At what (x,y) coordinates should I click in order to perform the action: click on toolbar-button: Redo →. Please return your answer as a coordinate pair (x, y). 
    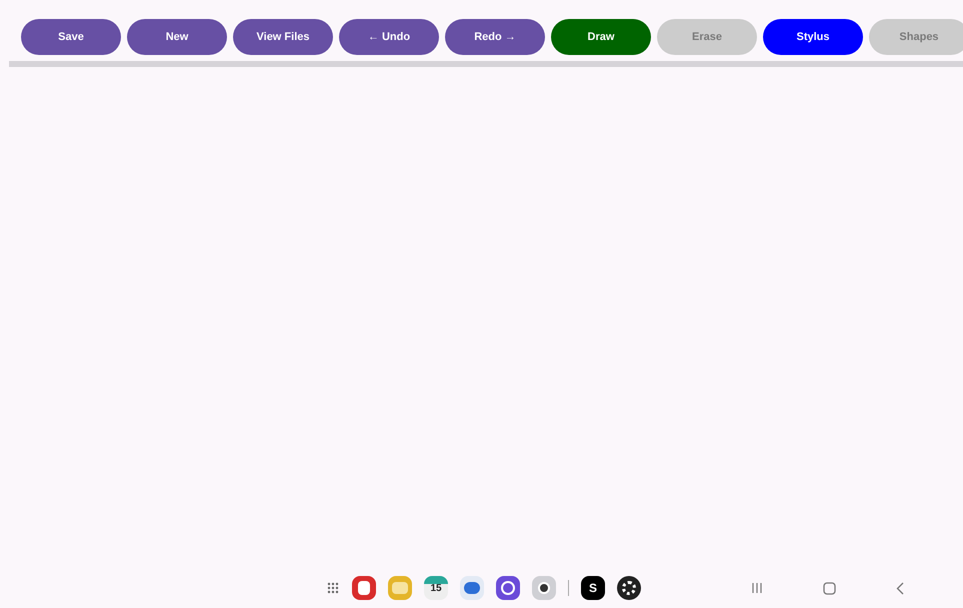
    Looking at the image, I should click on (495, 37).